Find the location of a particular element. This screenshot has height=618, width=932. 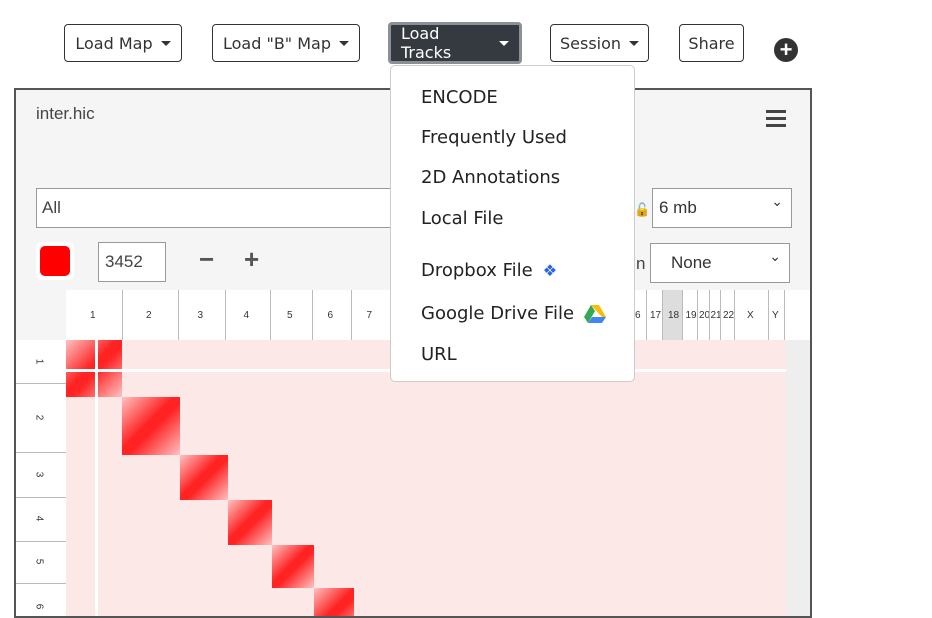

load-tracks-label: Load Tracks is located at coordinates (426, 43).